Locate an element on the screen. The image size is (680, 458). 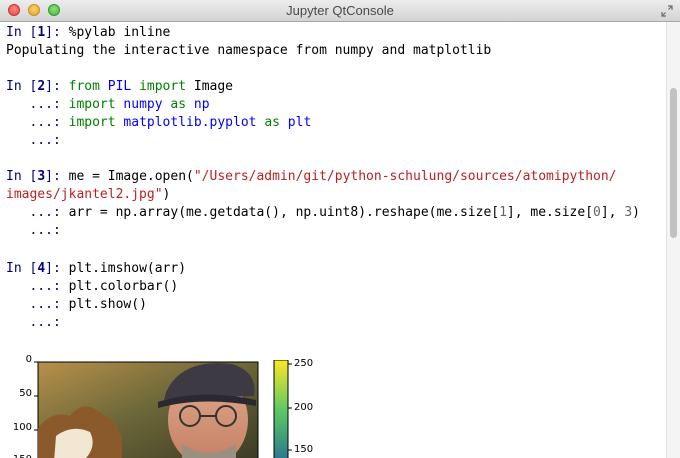
continuation-line: ...: import numpy as np is located at coordinates (108, 105).